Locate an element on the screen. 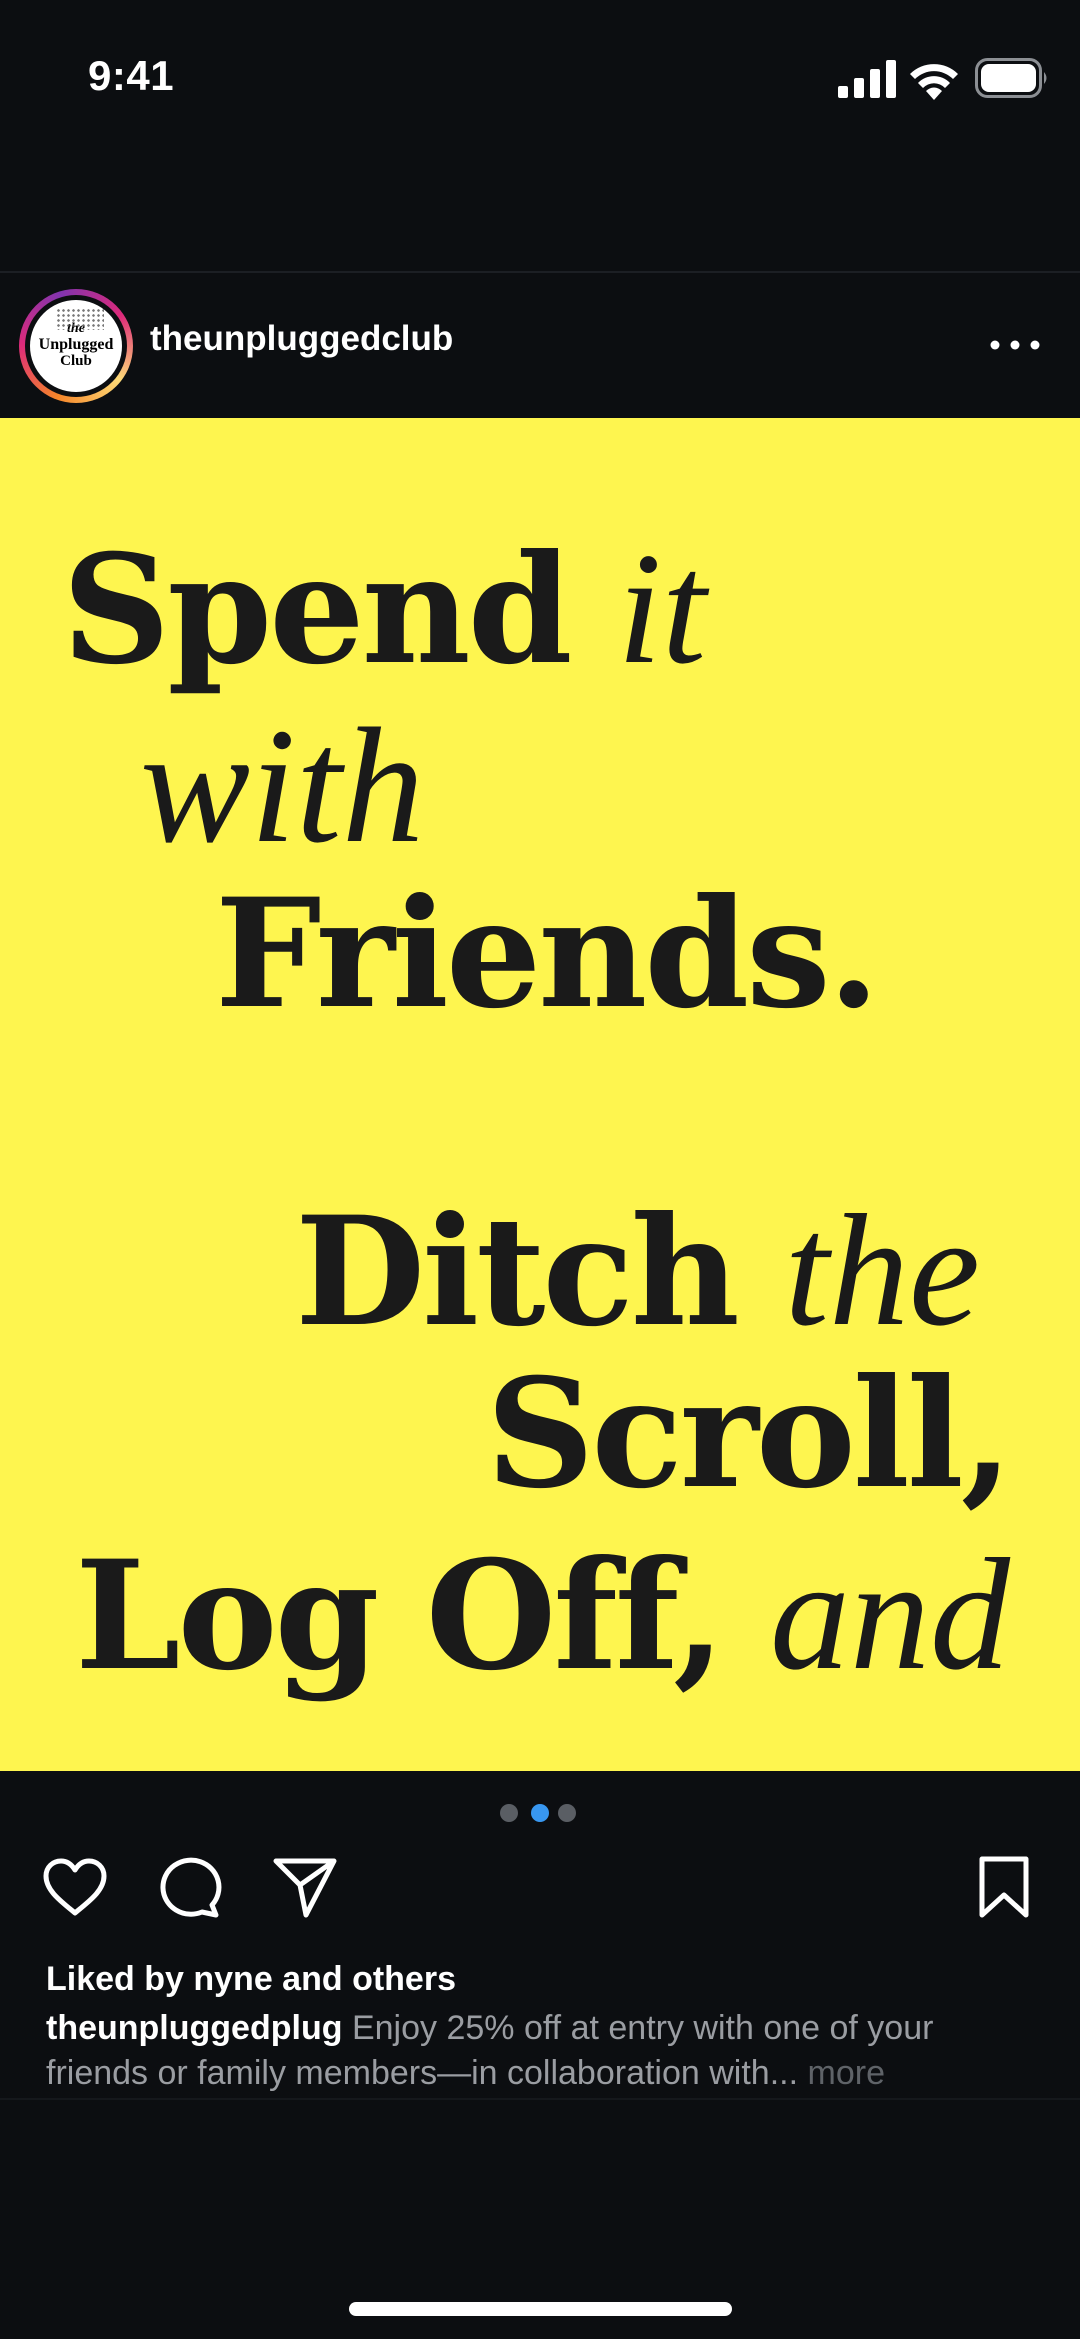  avatar: the Unplugged Club is located at coordinates (76, 346).